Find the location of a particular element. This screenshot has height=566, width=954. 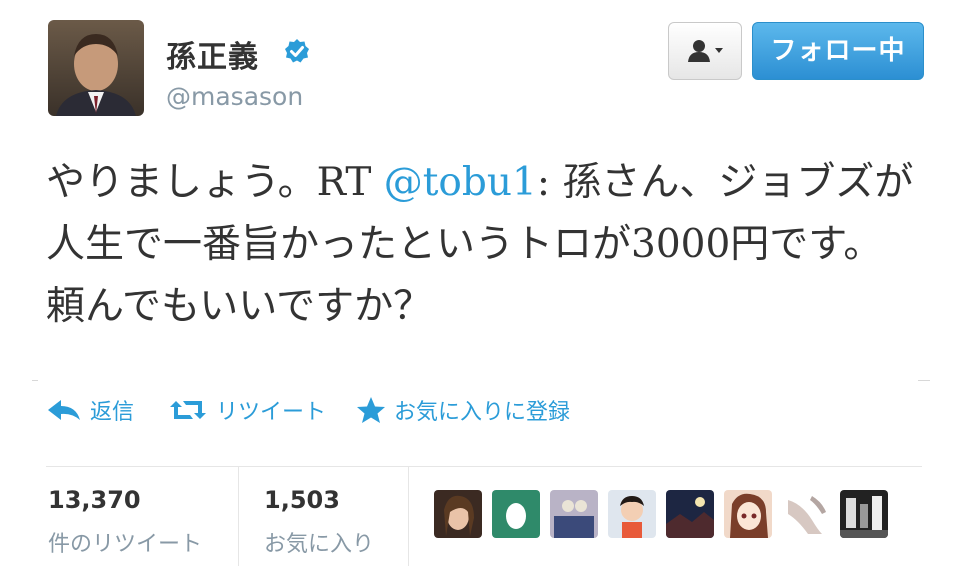

user-dropdown-icon is located at coordinates (705, 51).